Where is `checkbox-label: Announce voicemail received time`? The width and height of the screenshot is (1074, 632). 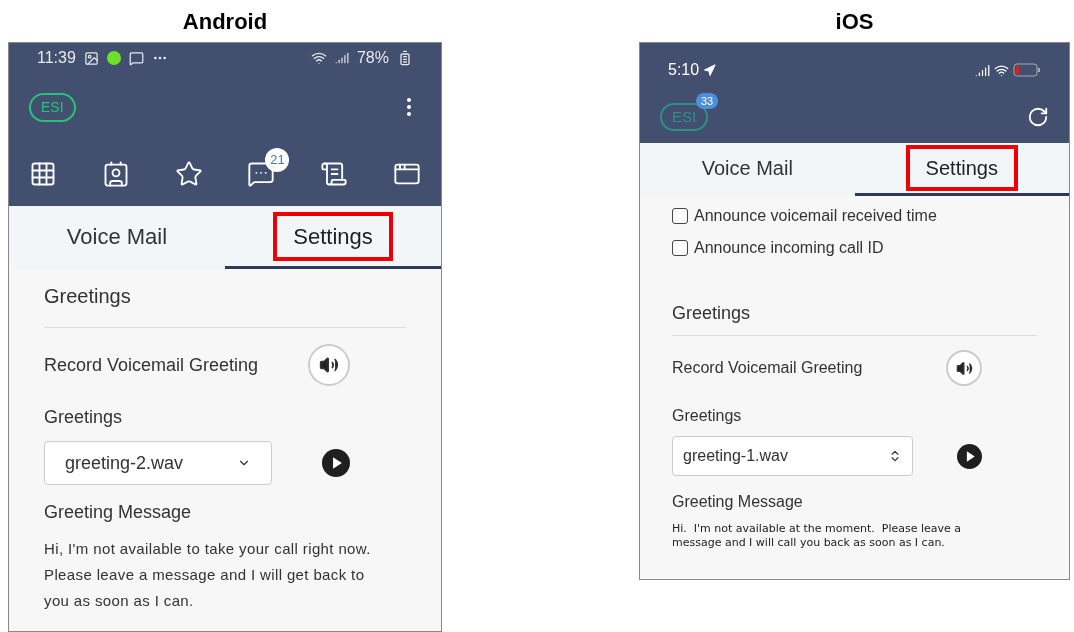 checkbox-label: Announce voicemail received time is located at coordinates (815, 216).